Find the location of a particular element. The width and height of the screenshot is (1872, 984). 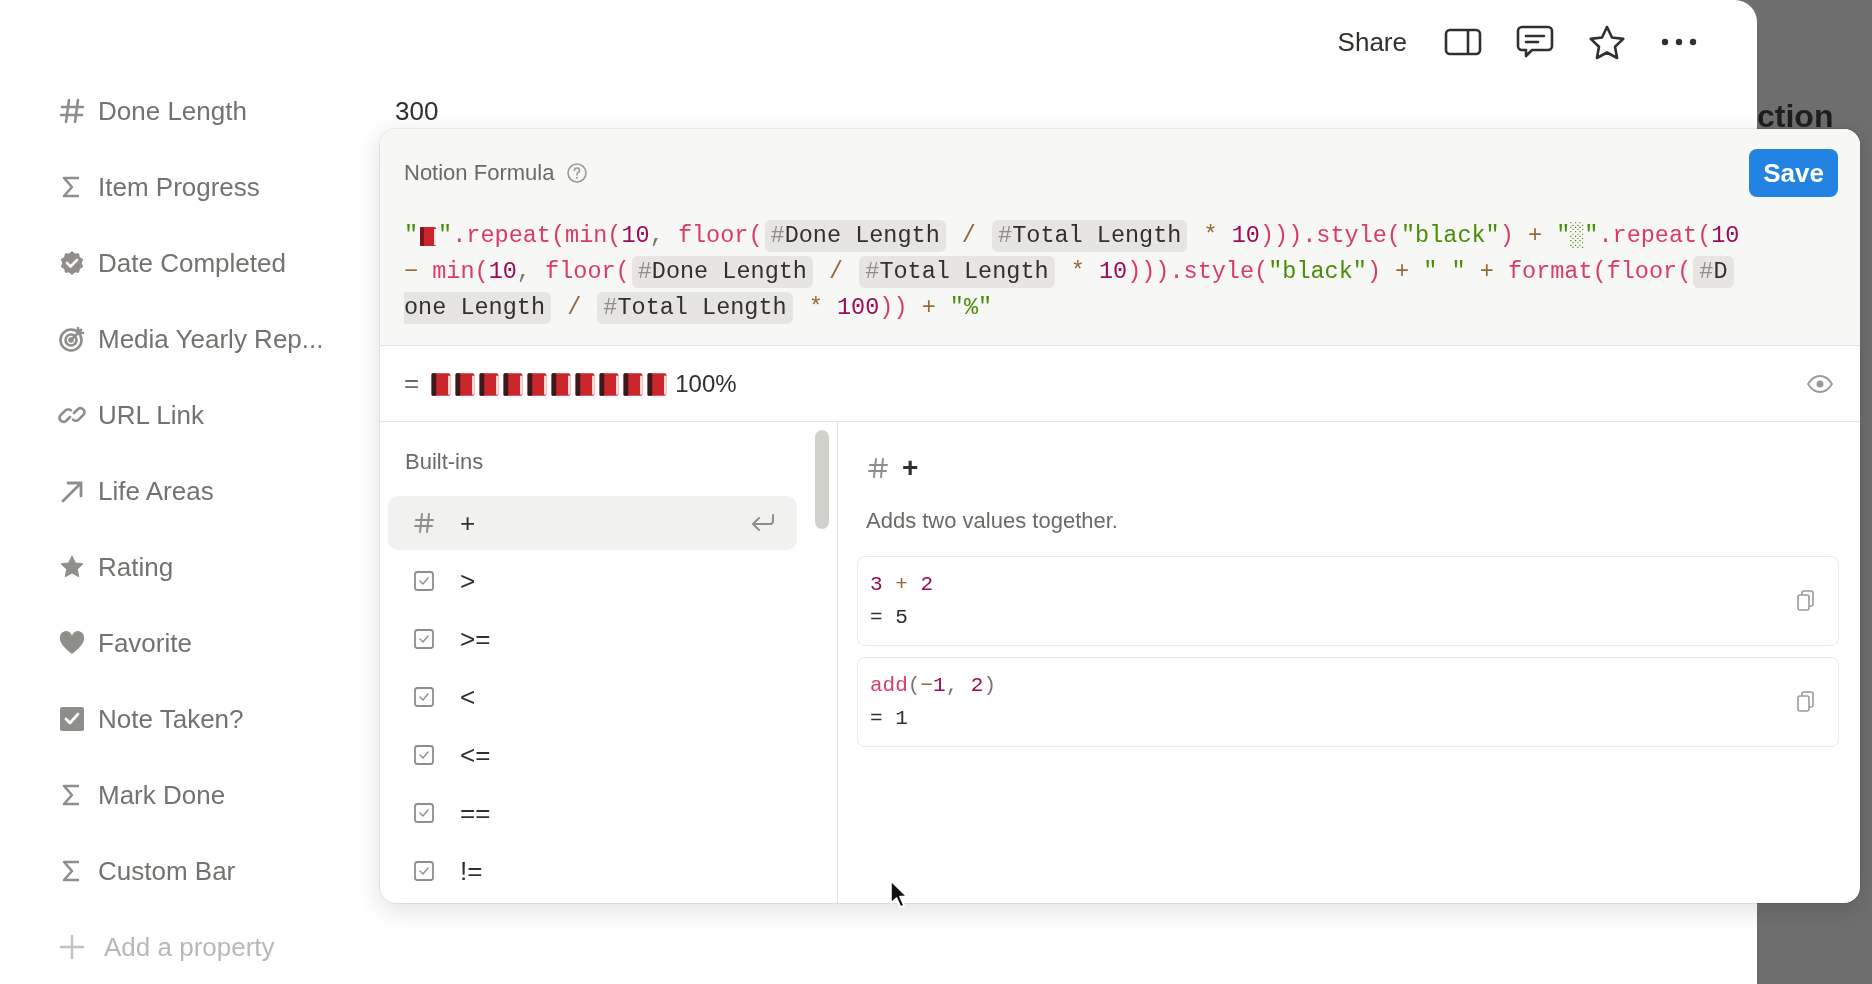

save-button: Save is located at coordinates (1793, 173).